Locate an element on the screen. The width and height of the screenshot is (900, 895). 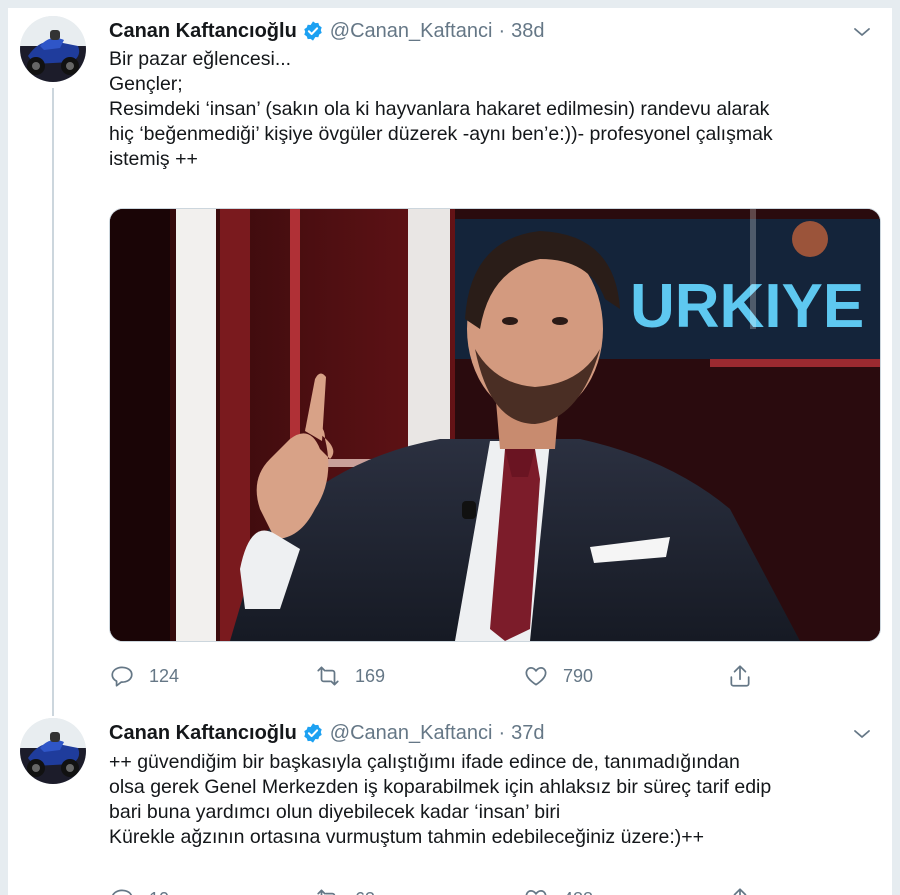
tweet-text-line: istemiş ++ is located at coordinates (153, 159).